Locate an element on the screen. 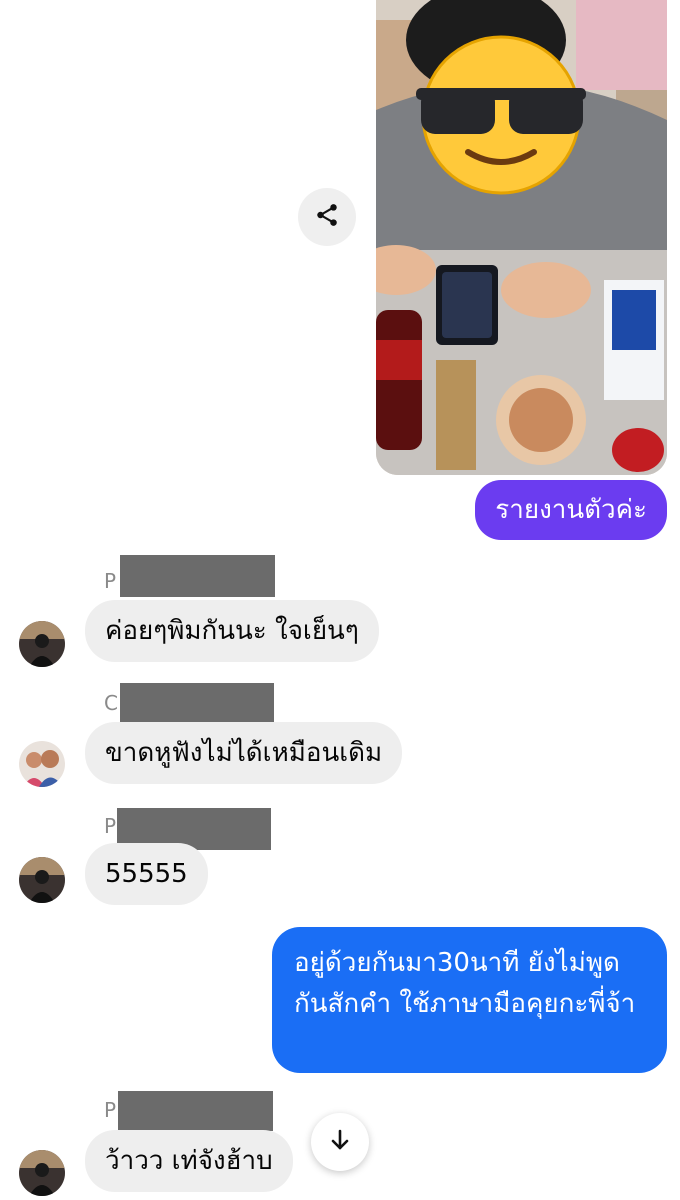 This screenshot has height=1200, width=680. outgoing-message-bubble: รายงานตัวค่ะ is located at coordinates (571, 510).